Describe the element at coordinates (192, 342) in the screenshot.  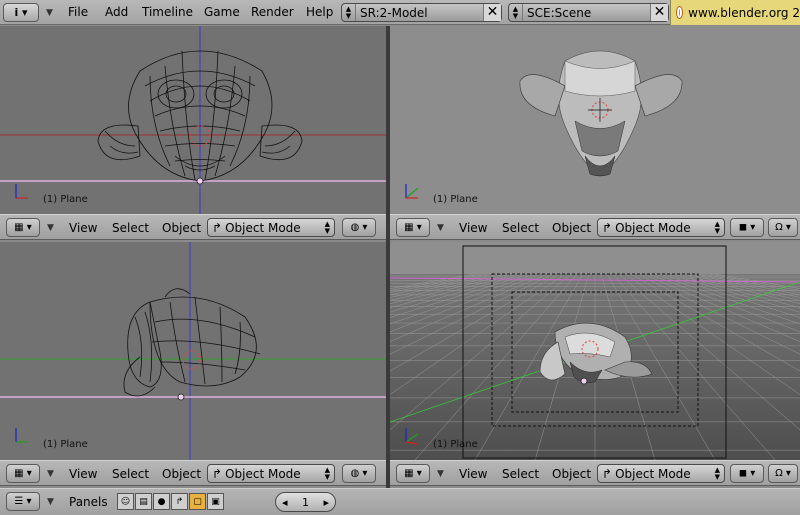
I see `monkey-wireframe-side` at that location.